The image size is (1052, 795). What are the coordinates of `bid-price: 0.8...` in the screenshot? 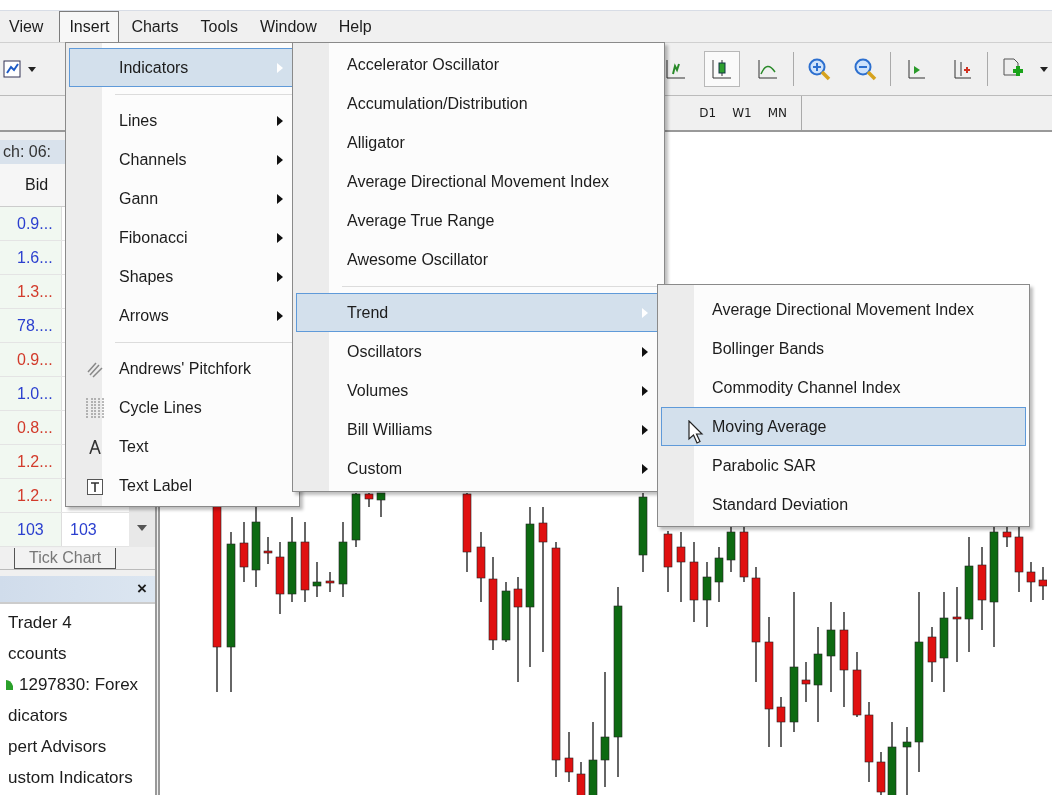 It's located at (31, 427).